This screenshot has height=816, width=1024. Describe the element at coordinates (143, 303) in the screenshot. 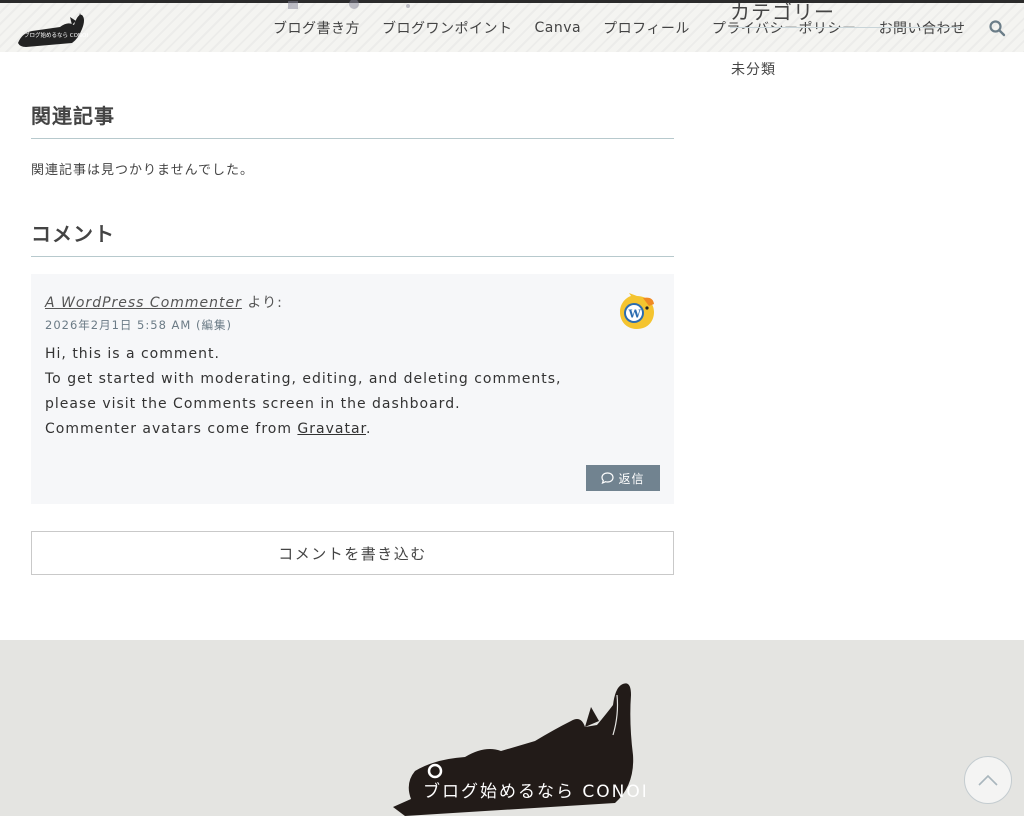

I see `comment-author-link: A WordPress Commenter` at that location.